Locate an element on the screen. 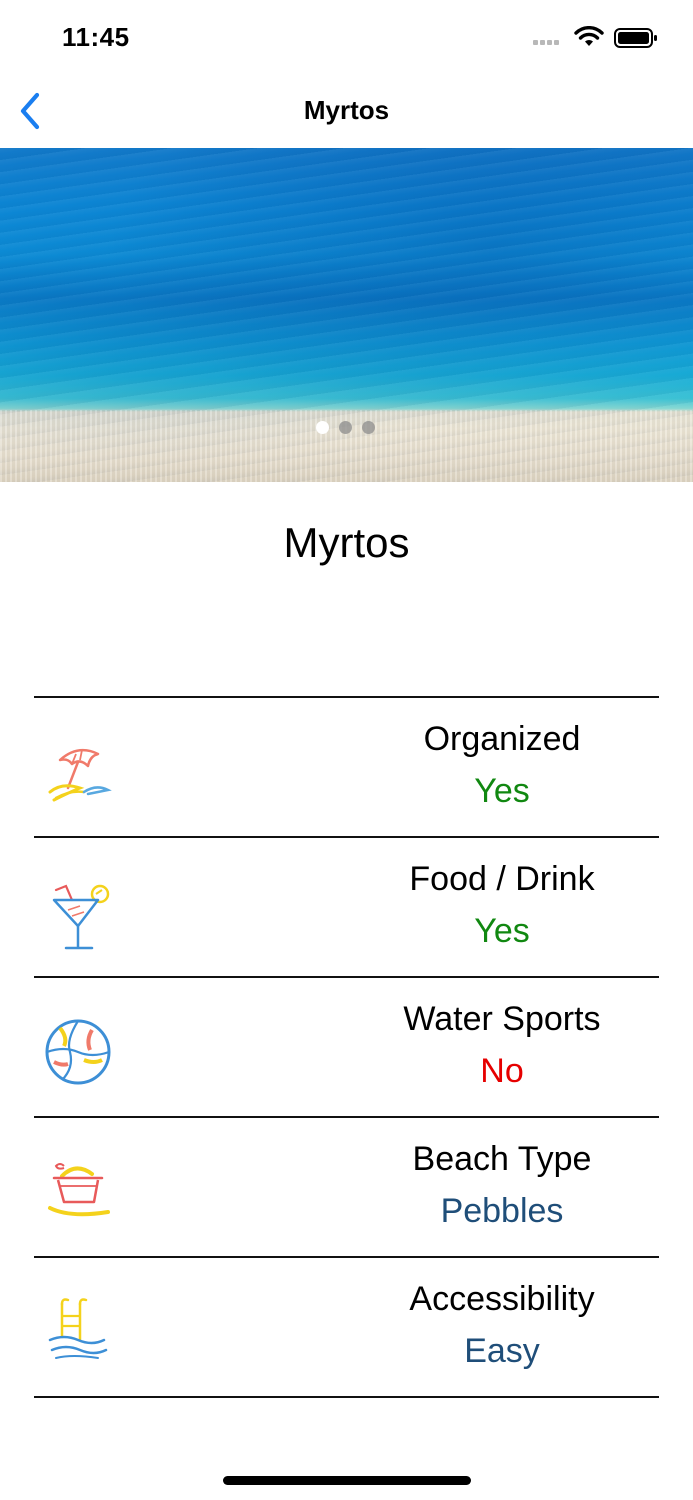  page-indicator is located at coordinates (345, 428).